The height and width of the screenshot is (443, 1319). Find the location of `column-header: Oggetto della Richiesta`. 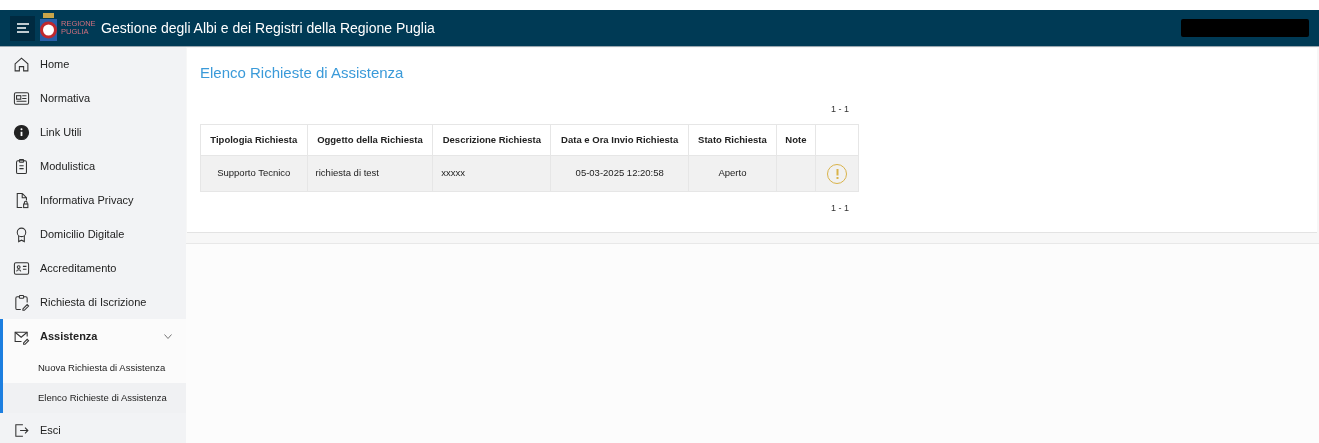

column-header: Oggetto della Richiesta is located at coordinates (370, 140).